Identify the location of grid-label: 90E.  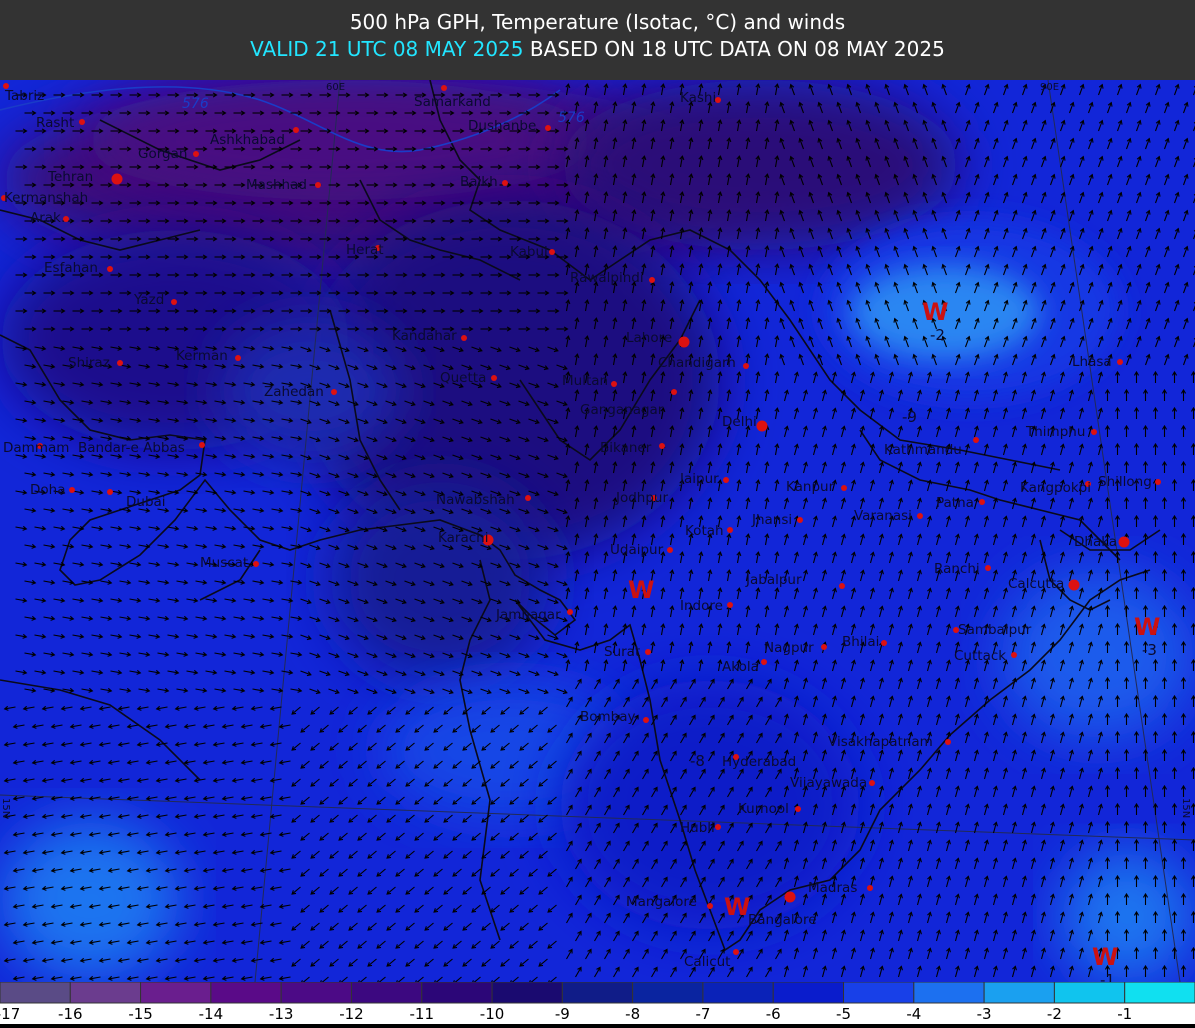
(1049, 87).